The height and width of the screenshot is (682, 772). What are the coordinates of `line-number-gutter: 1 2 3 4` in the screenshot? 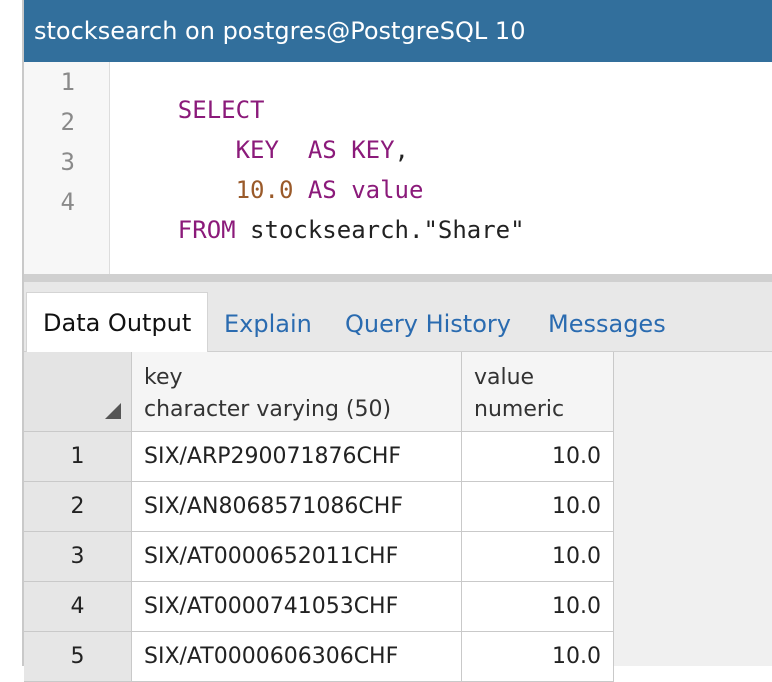 It's located at (67, 168).